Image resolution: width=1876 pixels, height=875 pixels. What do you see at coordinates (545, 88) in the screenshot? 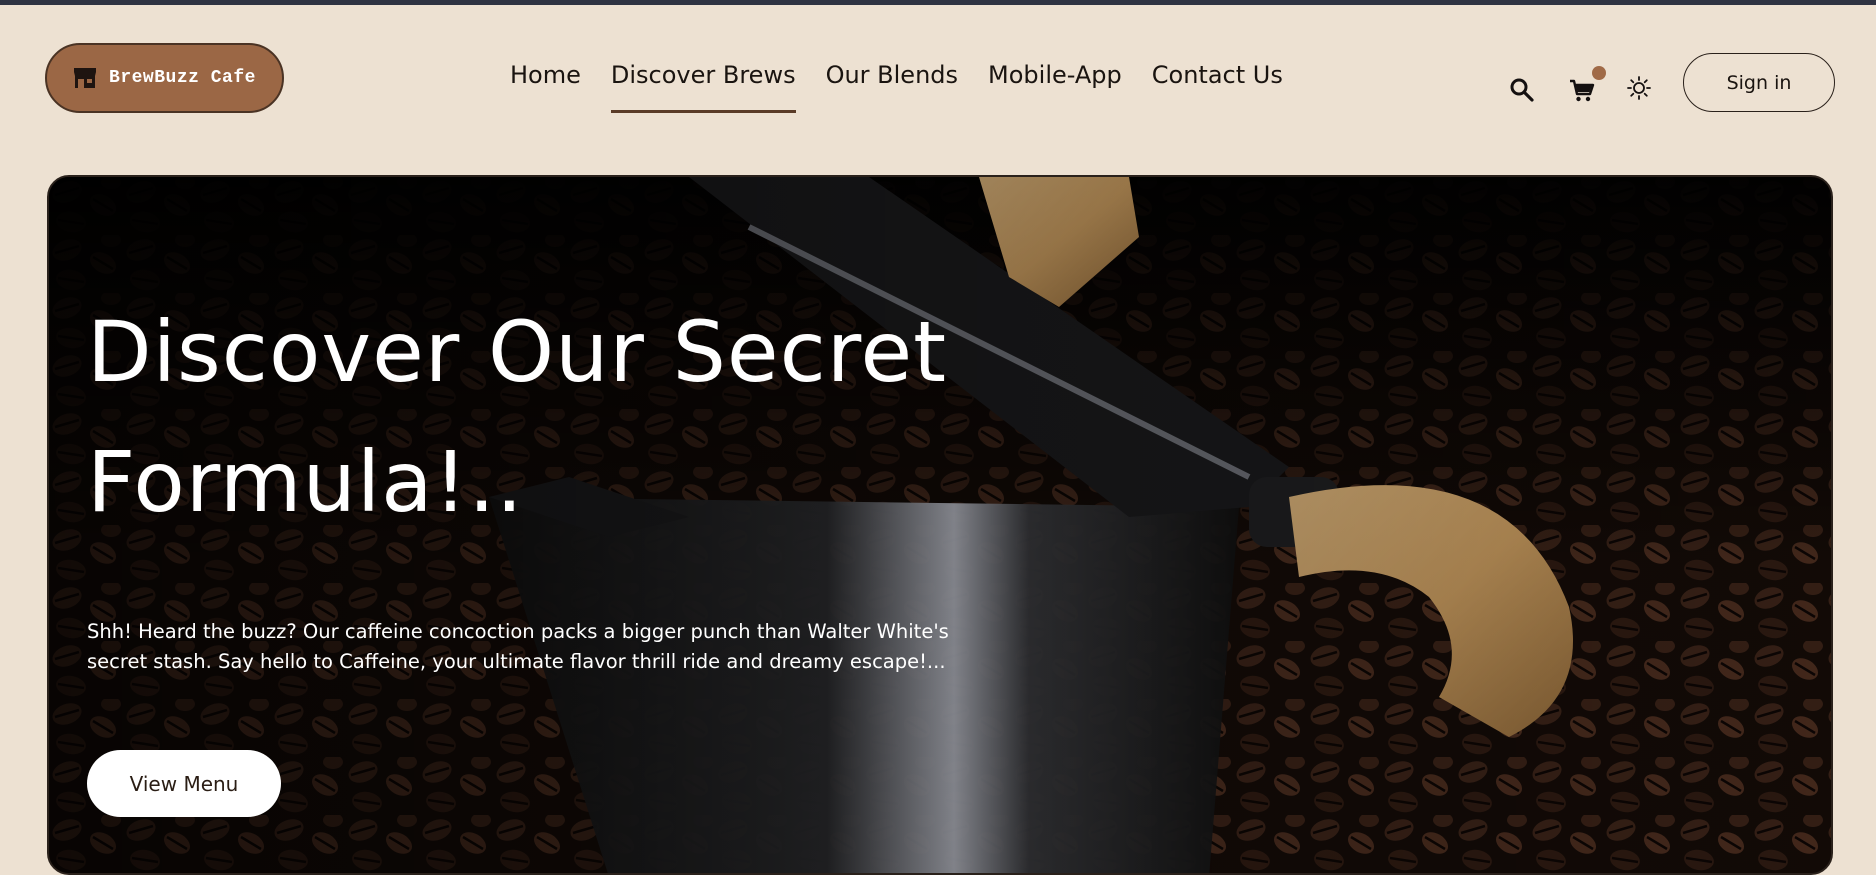
I see `nav-item-home: Home` at bounding box center [545, 88].